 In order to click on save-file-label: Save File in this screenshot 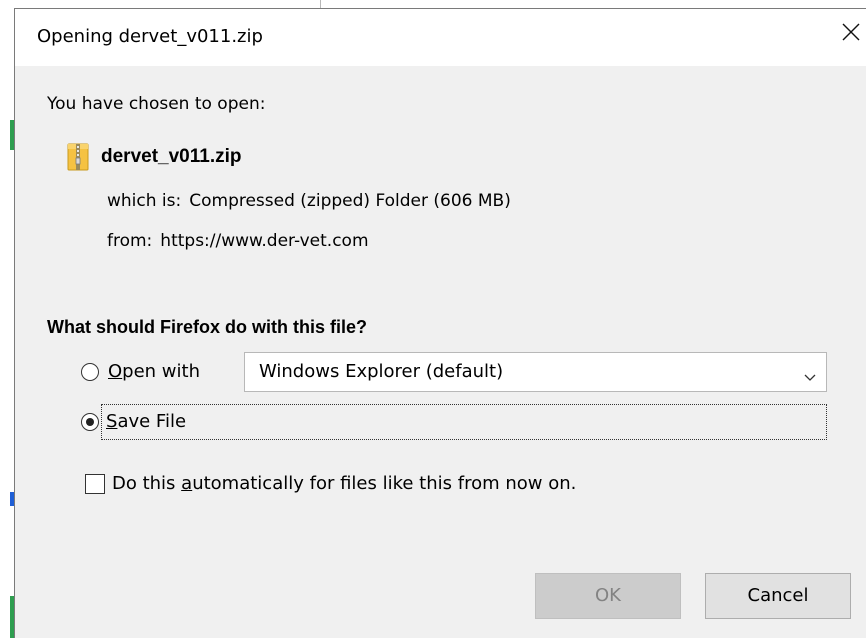, I will do `click(146, 422)`.